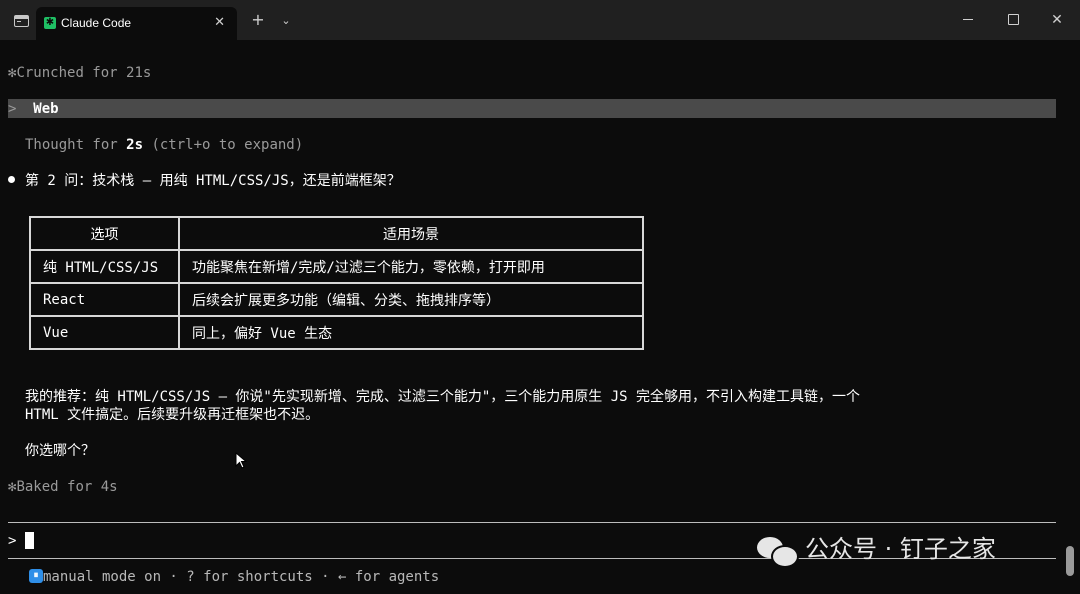  What do you see at coordinates (532, 522) in the screenshot?
I see `input-divider-top` at bounding box center [532, 522].